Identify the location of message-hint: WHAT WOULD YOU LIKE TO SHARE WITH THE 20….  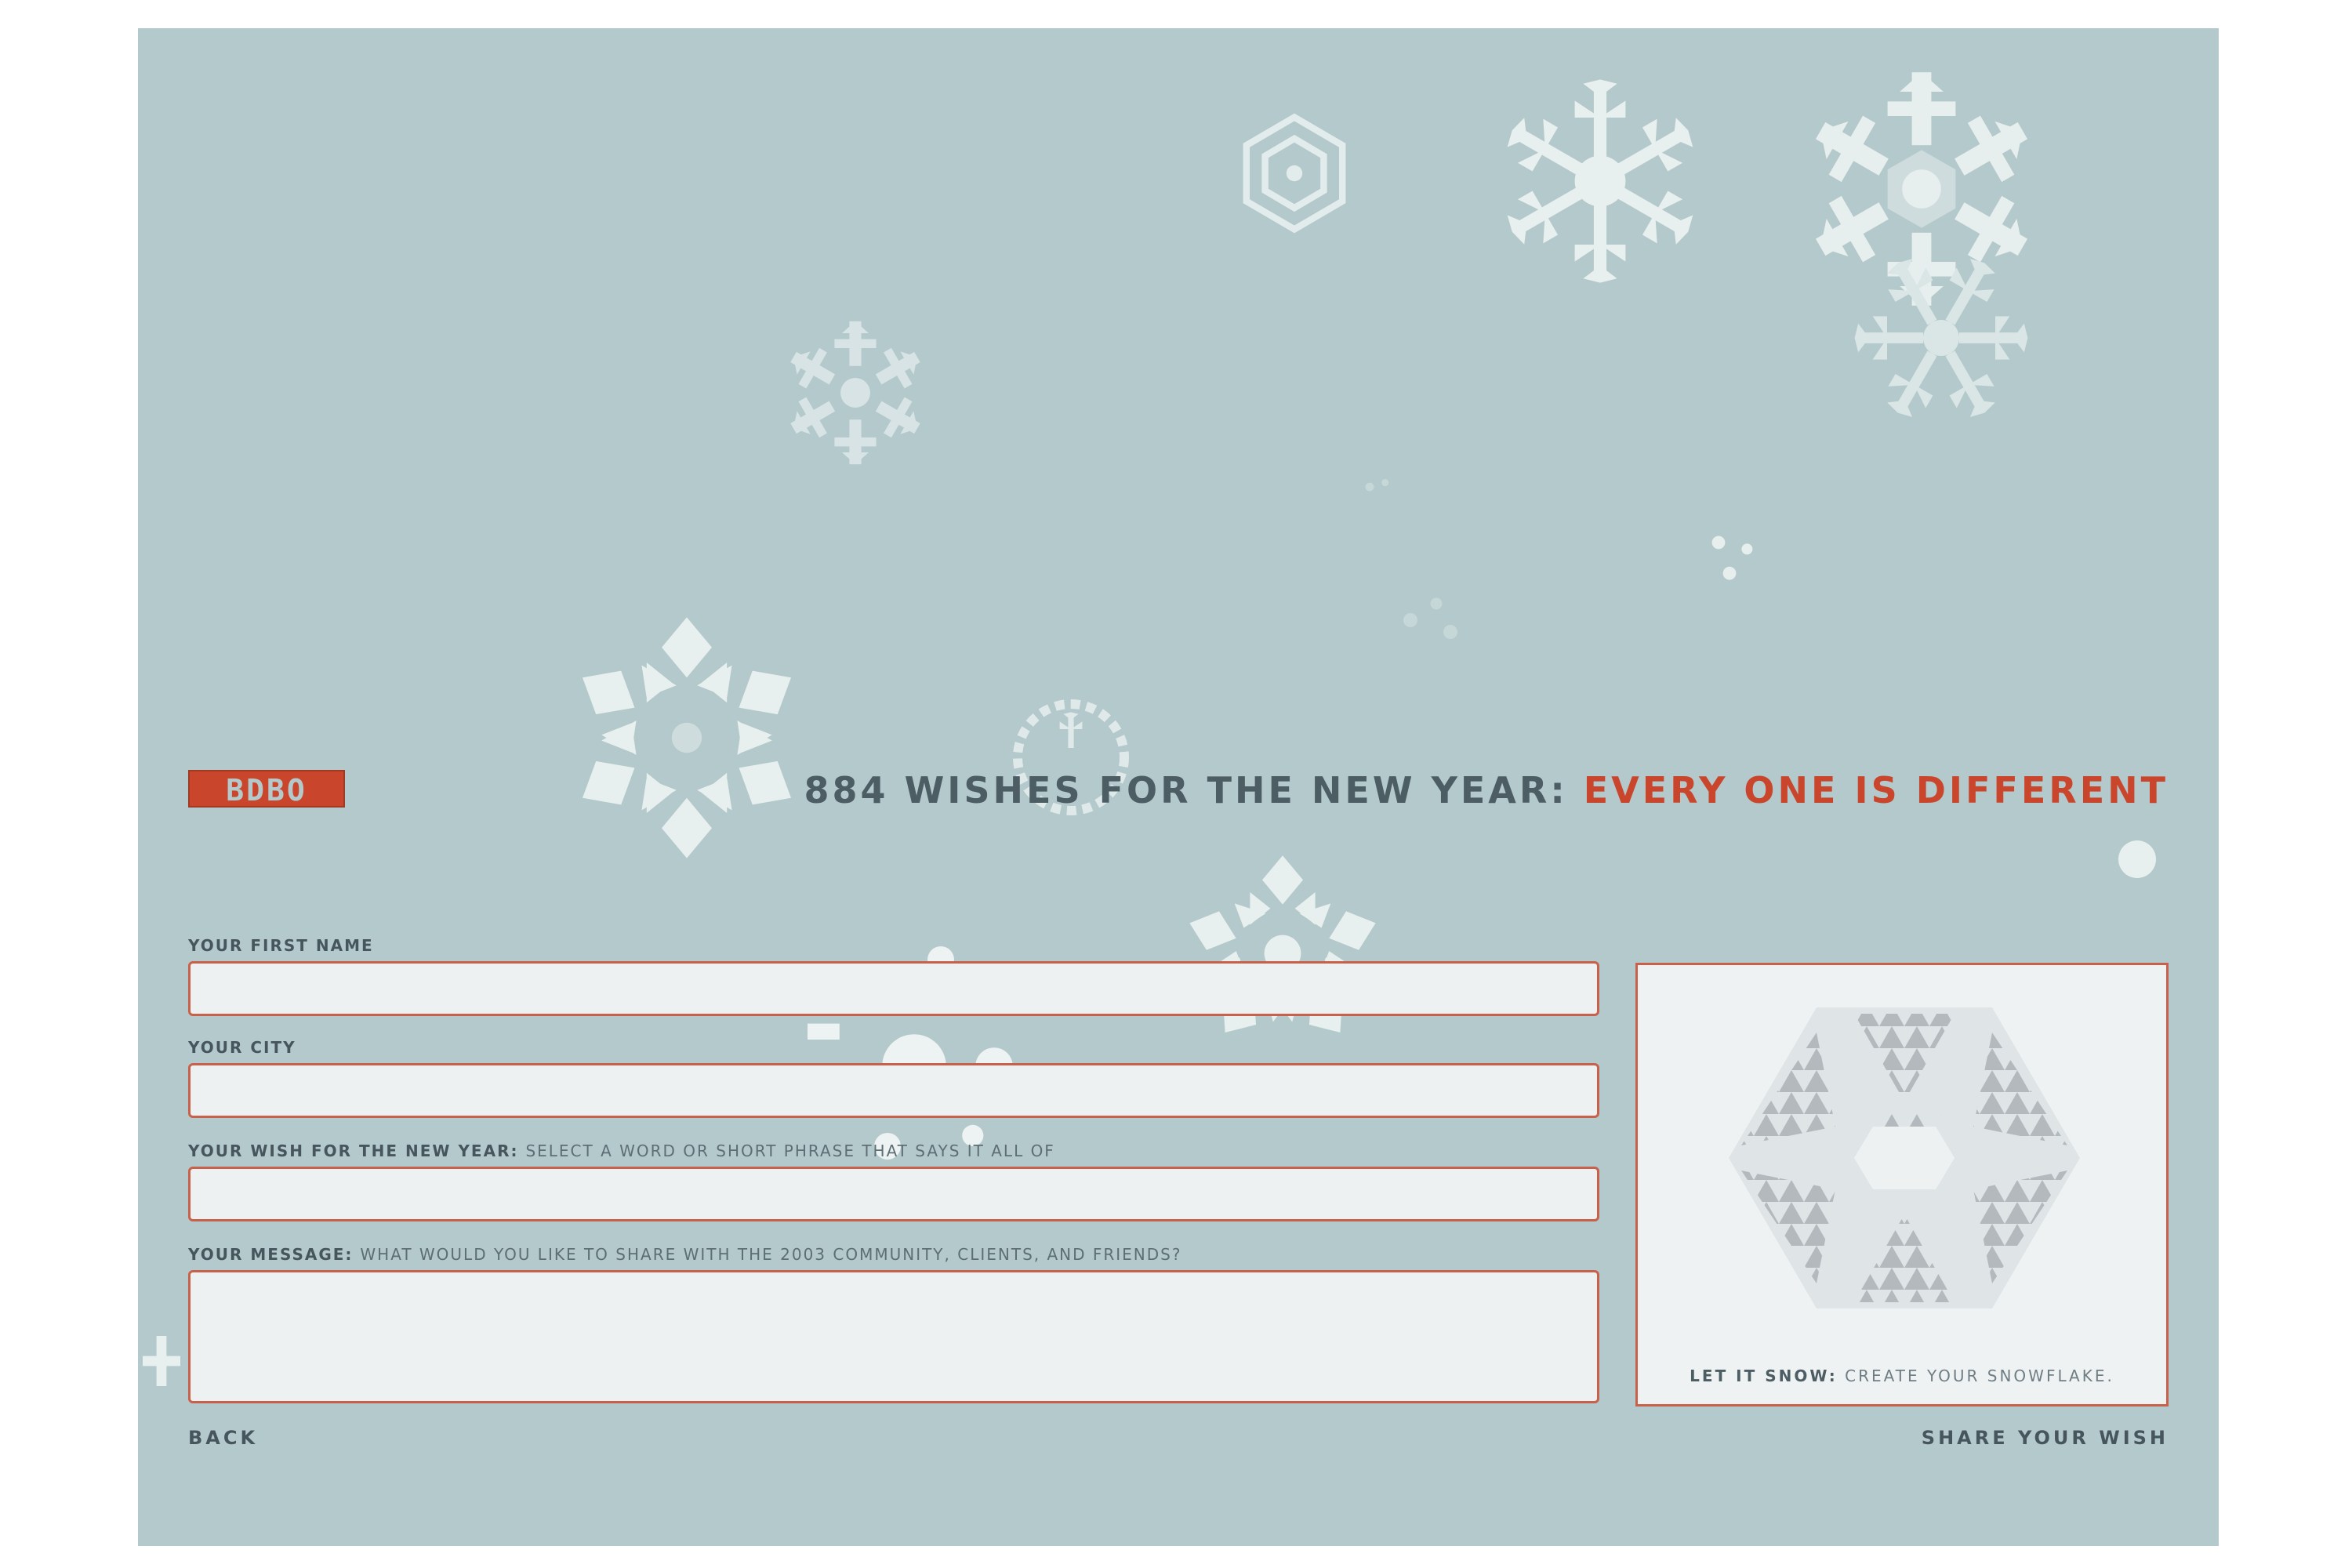
(771, 1254).